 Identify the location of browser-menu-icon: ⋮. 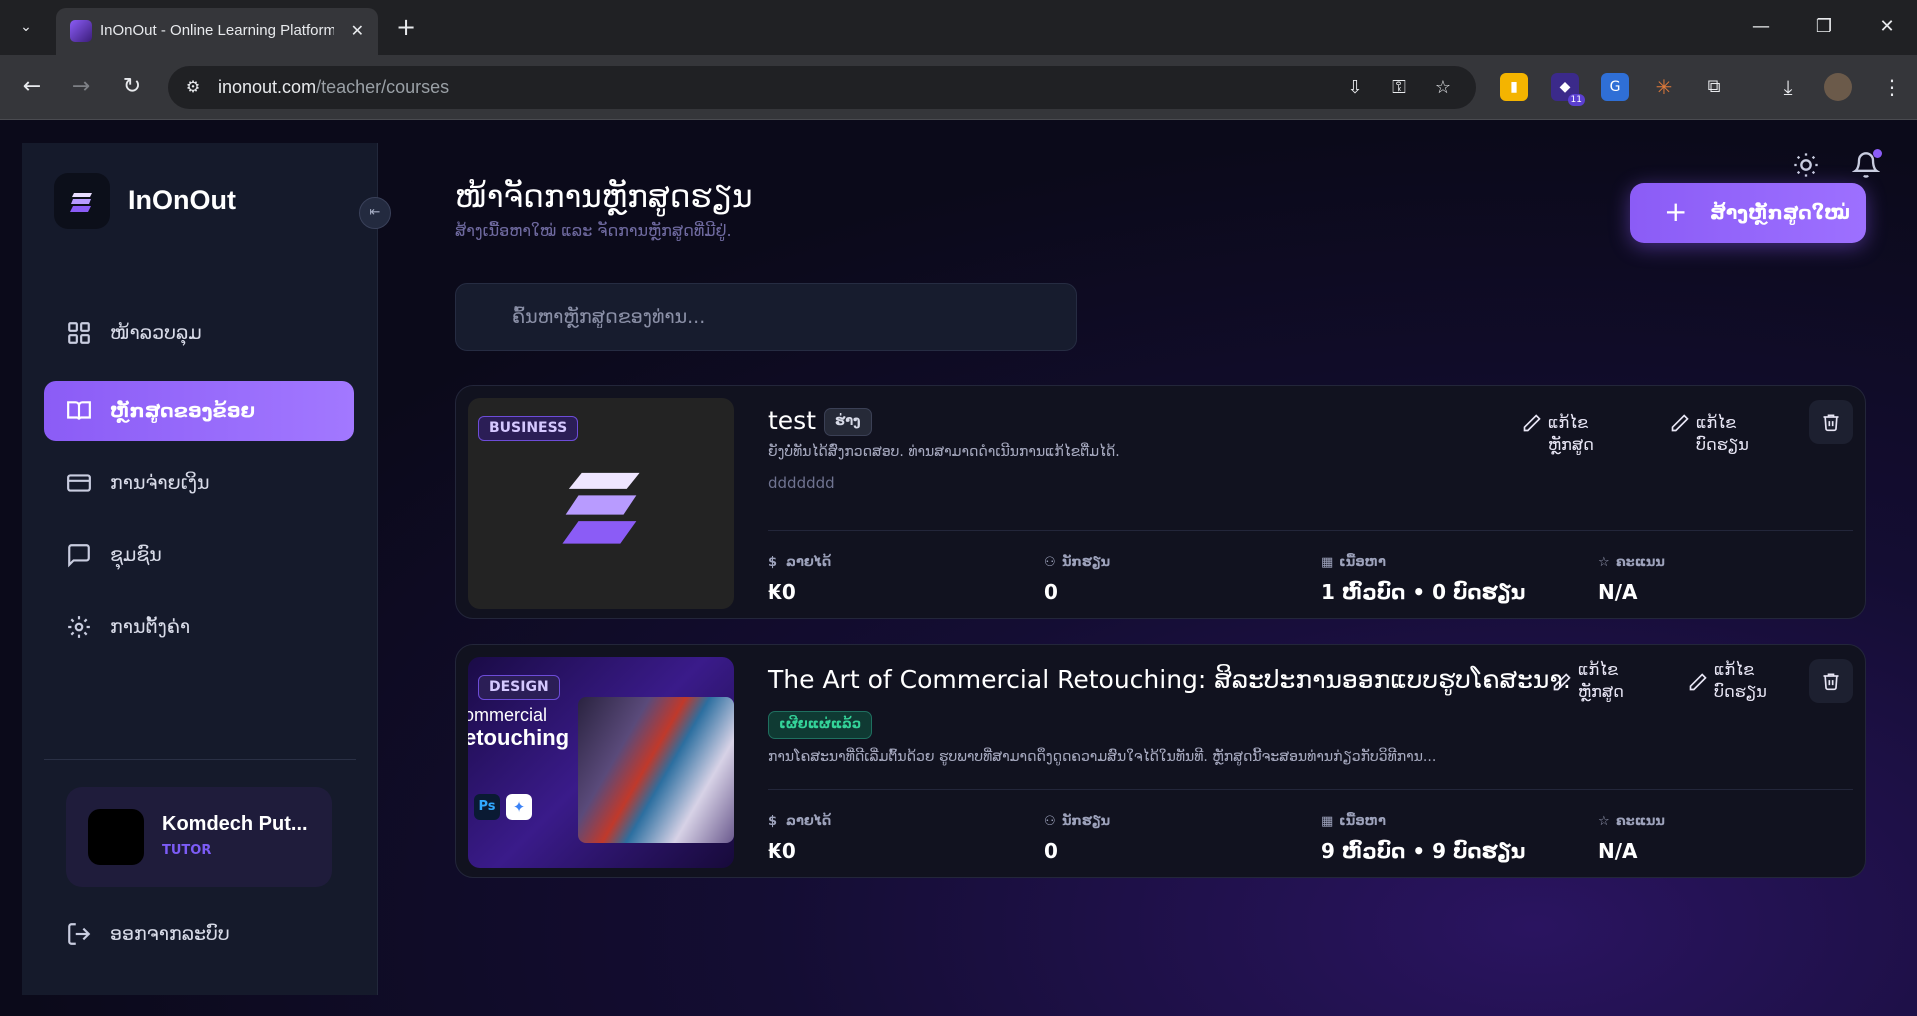
(1892, 87).